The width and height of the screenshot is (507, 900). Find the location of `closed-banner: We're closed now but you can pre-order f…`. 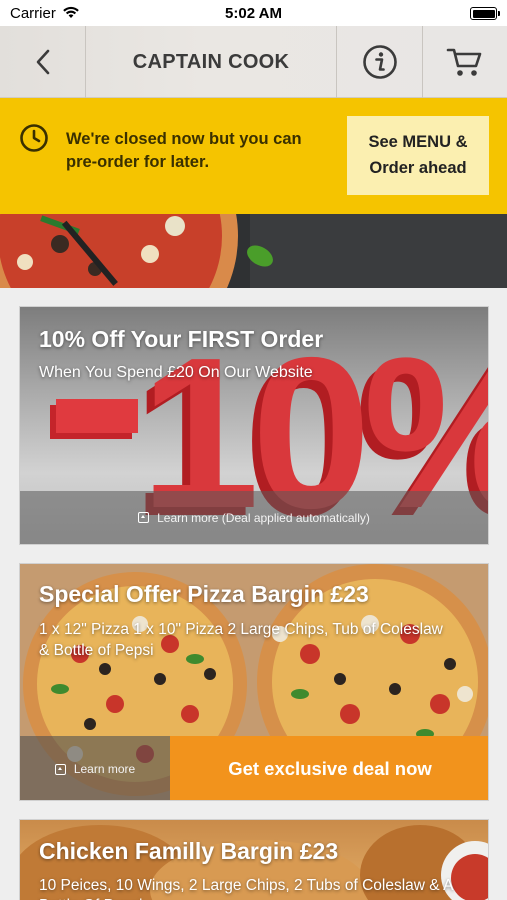

closed-banner: We're closed now but you can pre-order f… is located at coordinates (253, 156).